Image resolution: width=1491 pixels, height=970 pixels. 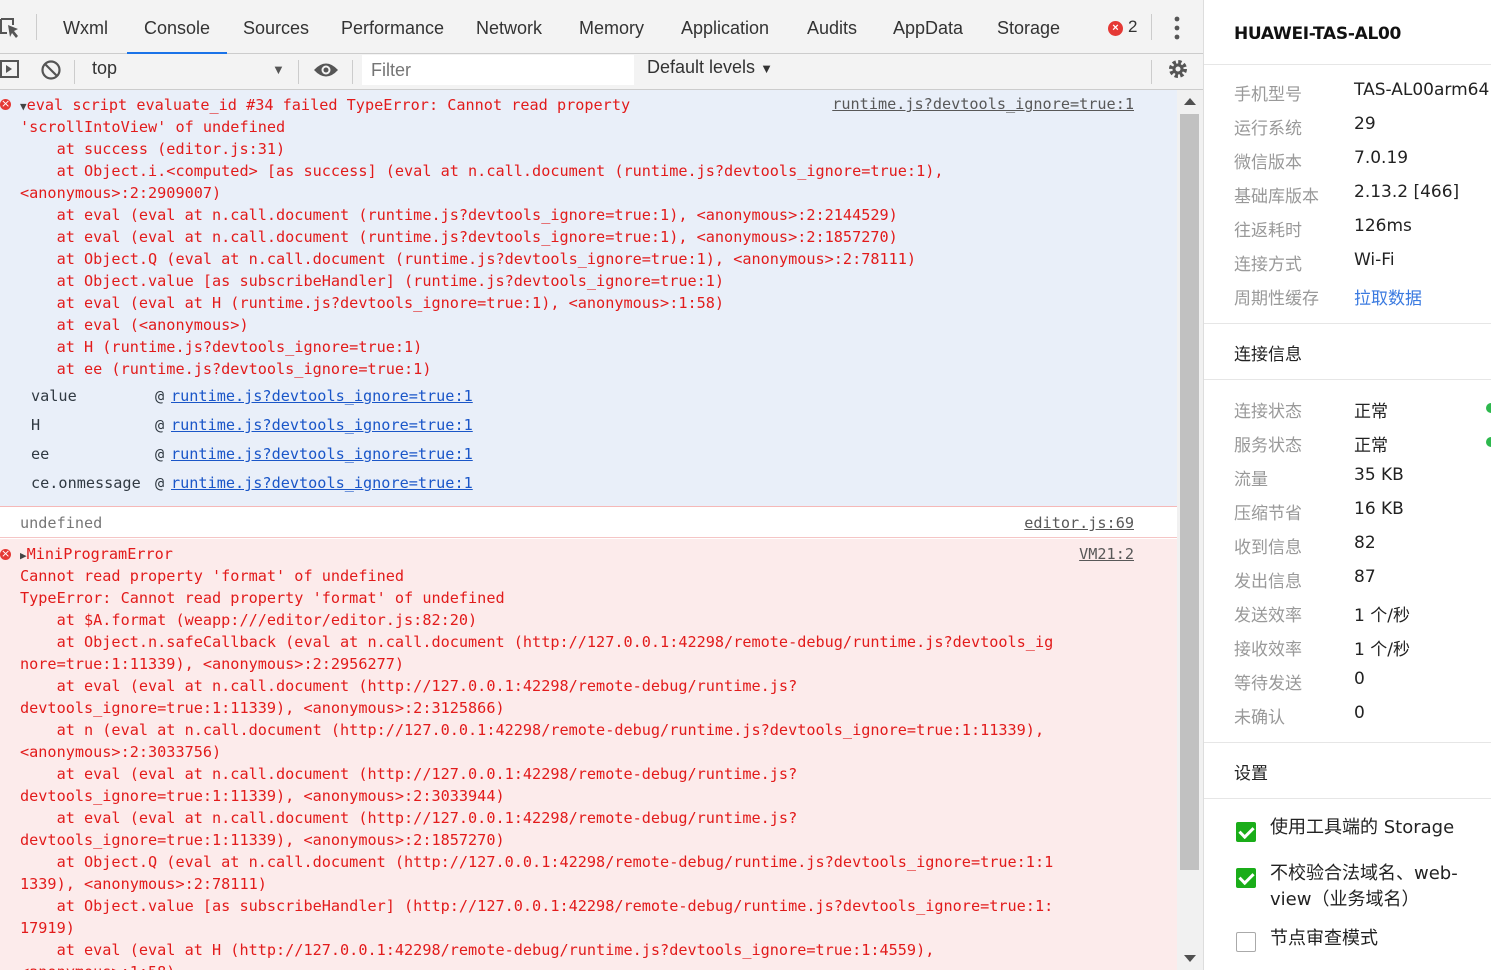 What do you see at coordinates (326, 70) in the screenshot?
I see `eye-icon` at bounding box center [326, 70].